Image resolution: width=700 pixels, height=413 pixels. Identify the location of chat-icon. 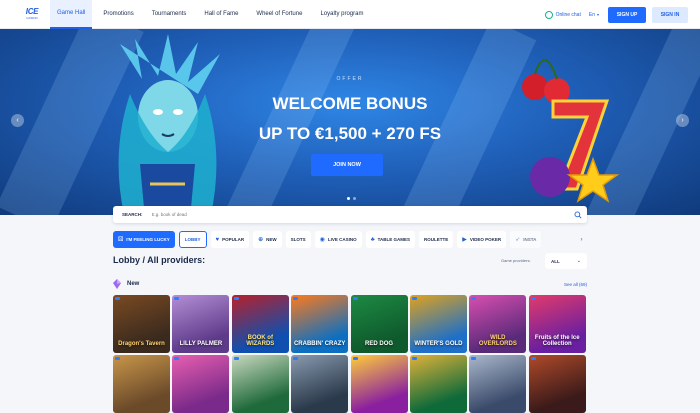
(548, 14).